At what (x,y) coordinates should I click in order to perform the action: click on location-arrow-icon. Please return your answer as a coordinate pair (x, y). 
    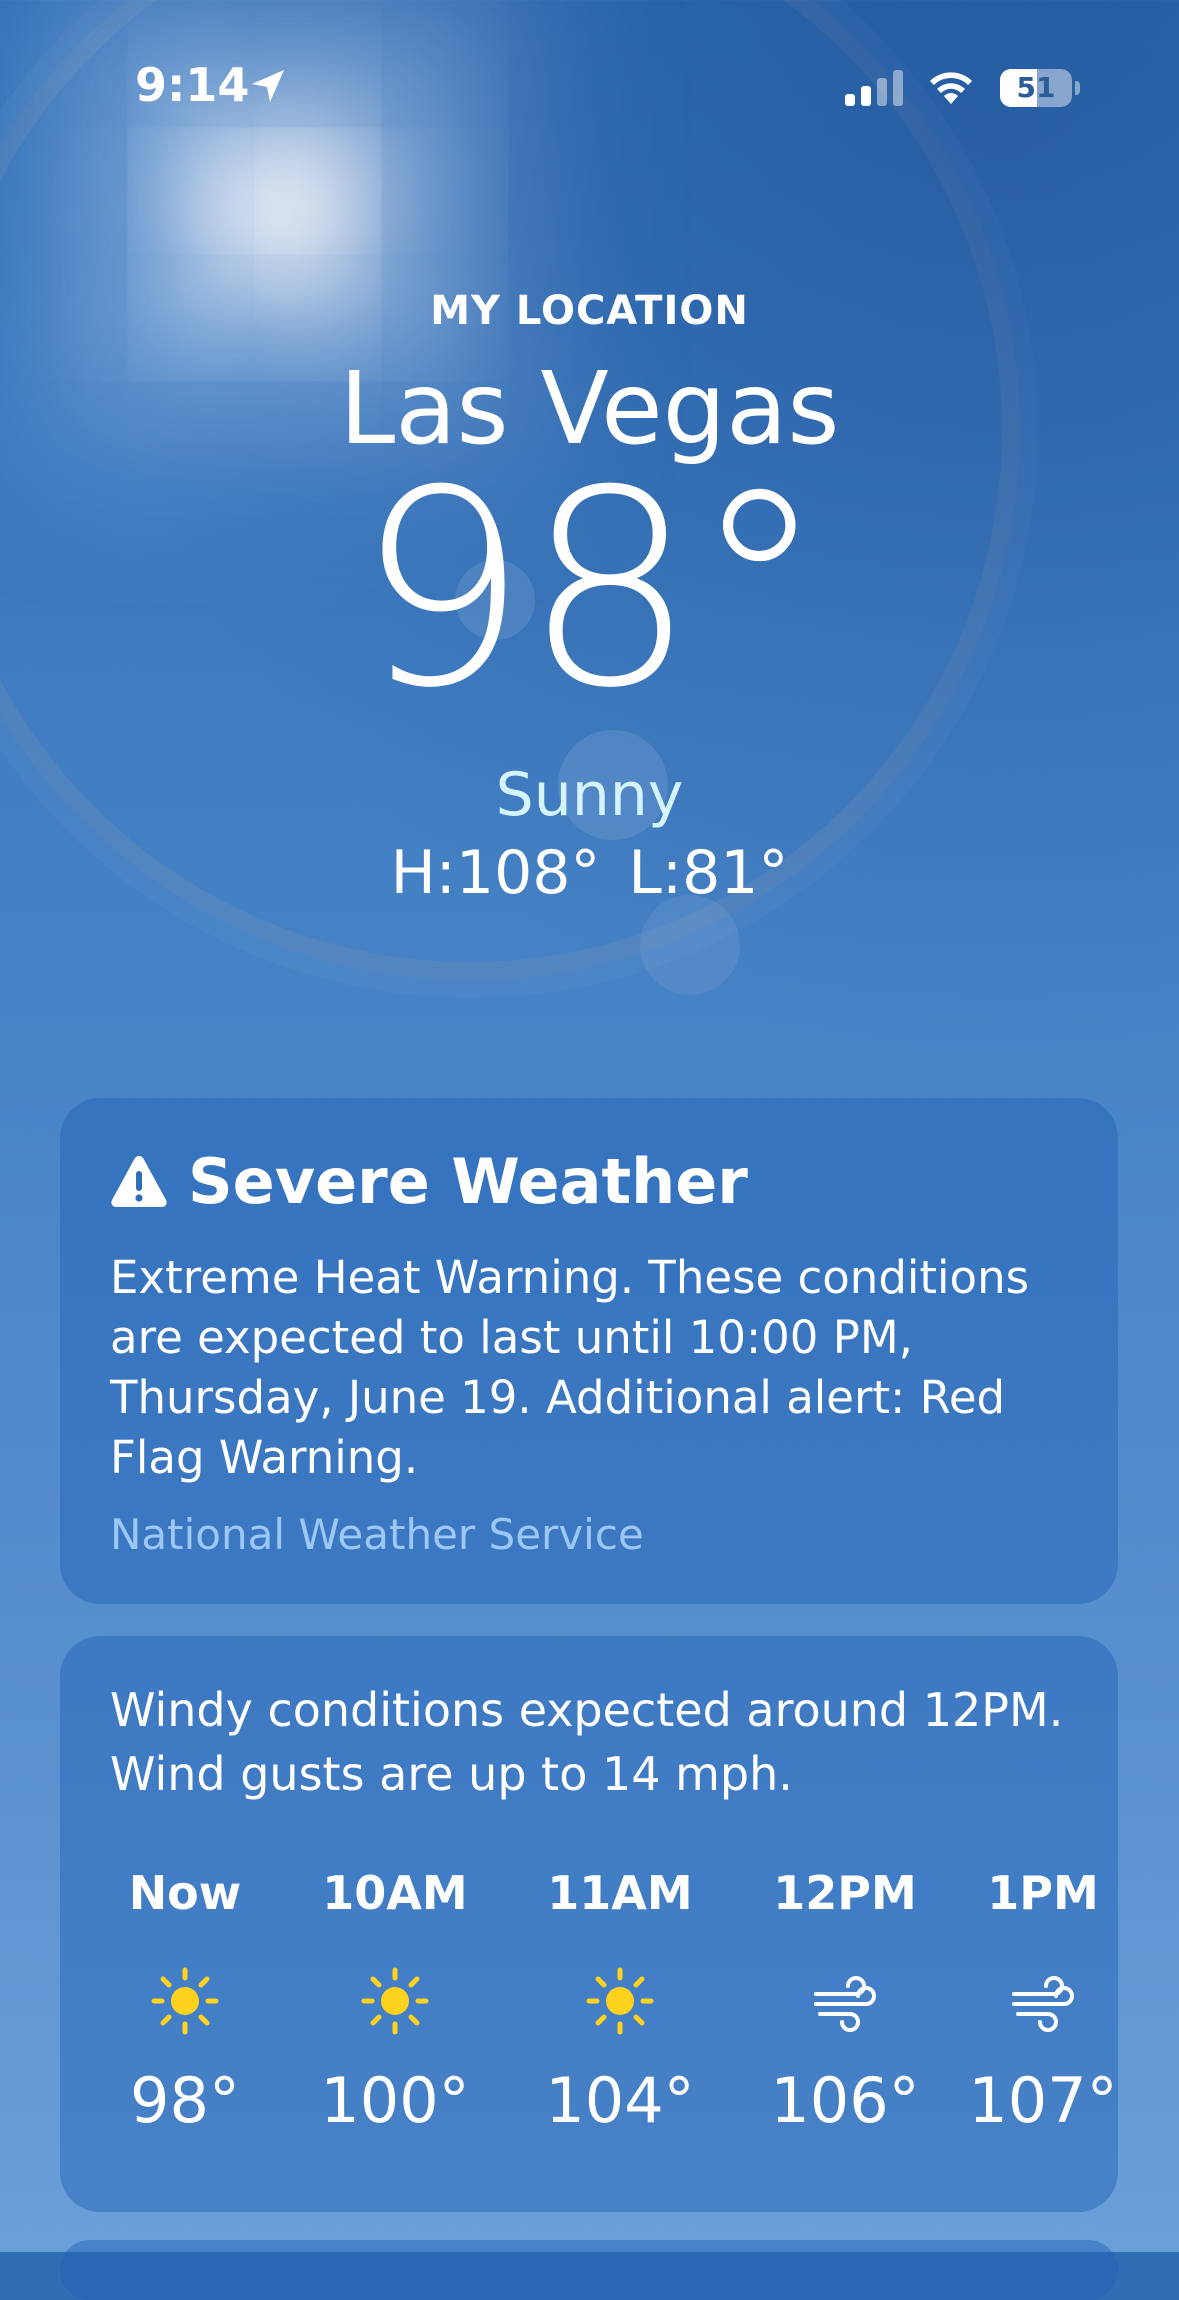
    Looking at the image, I should click on (268, 86).